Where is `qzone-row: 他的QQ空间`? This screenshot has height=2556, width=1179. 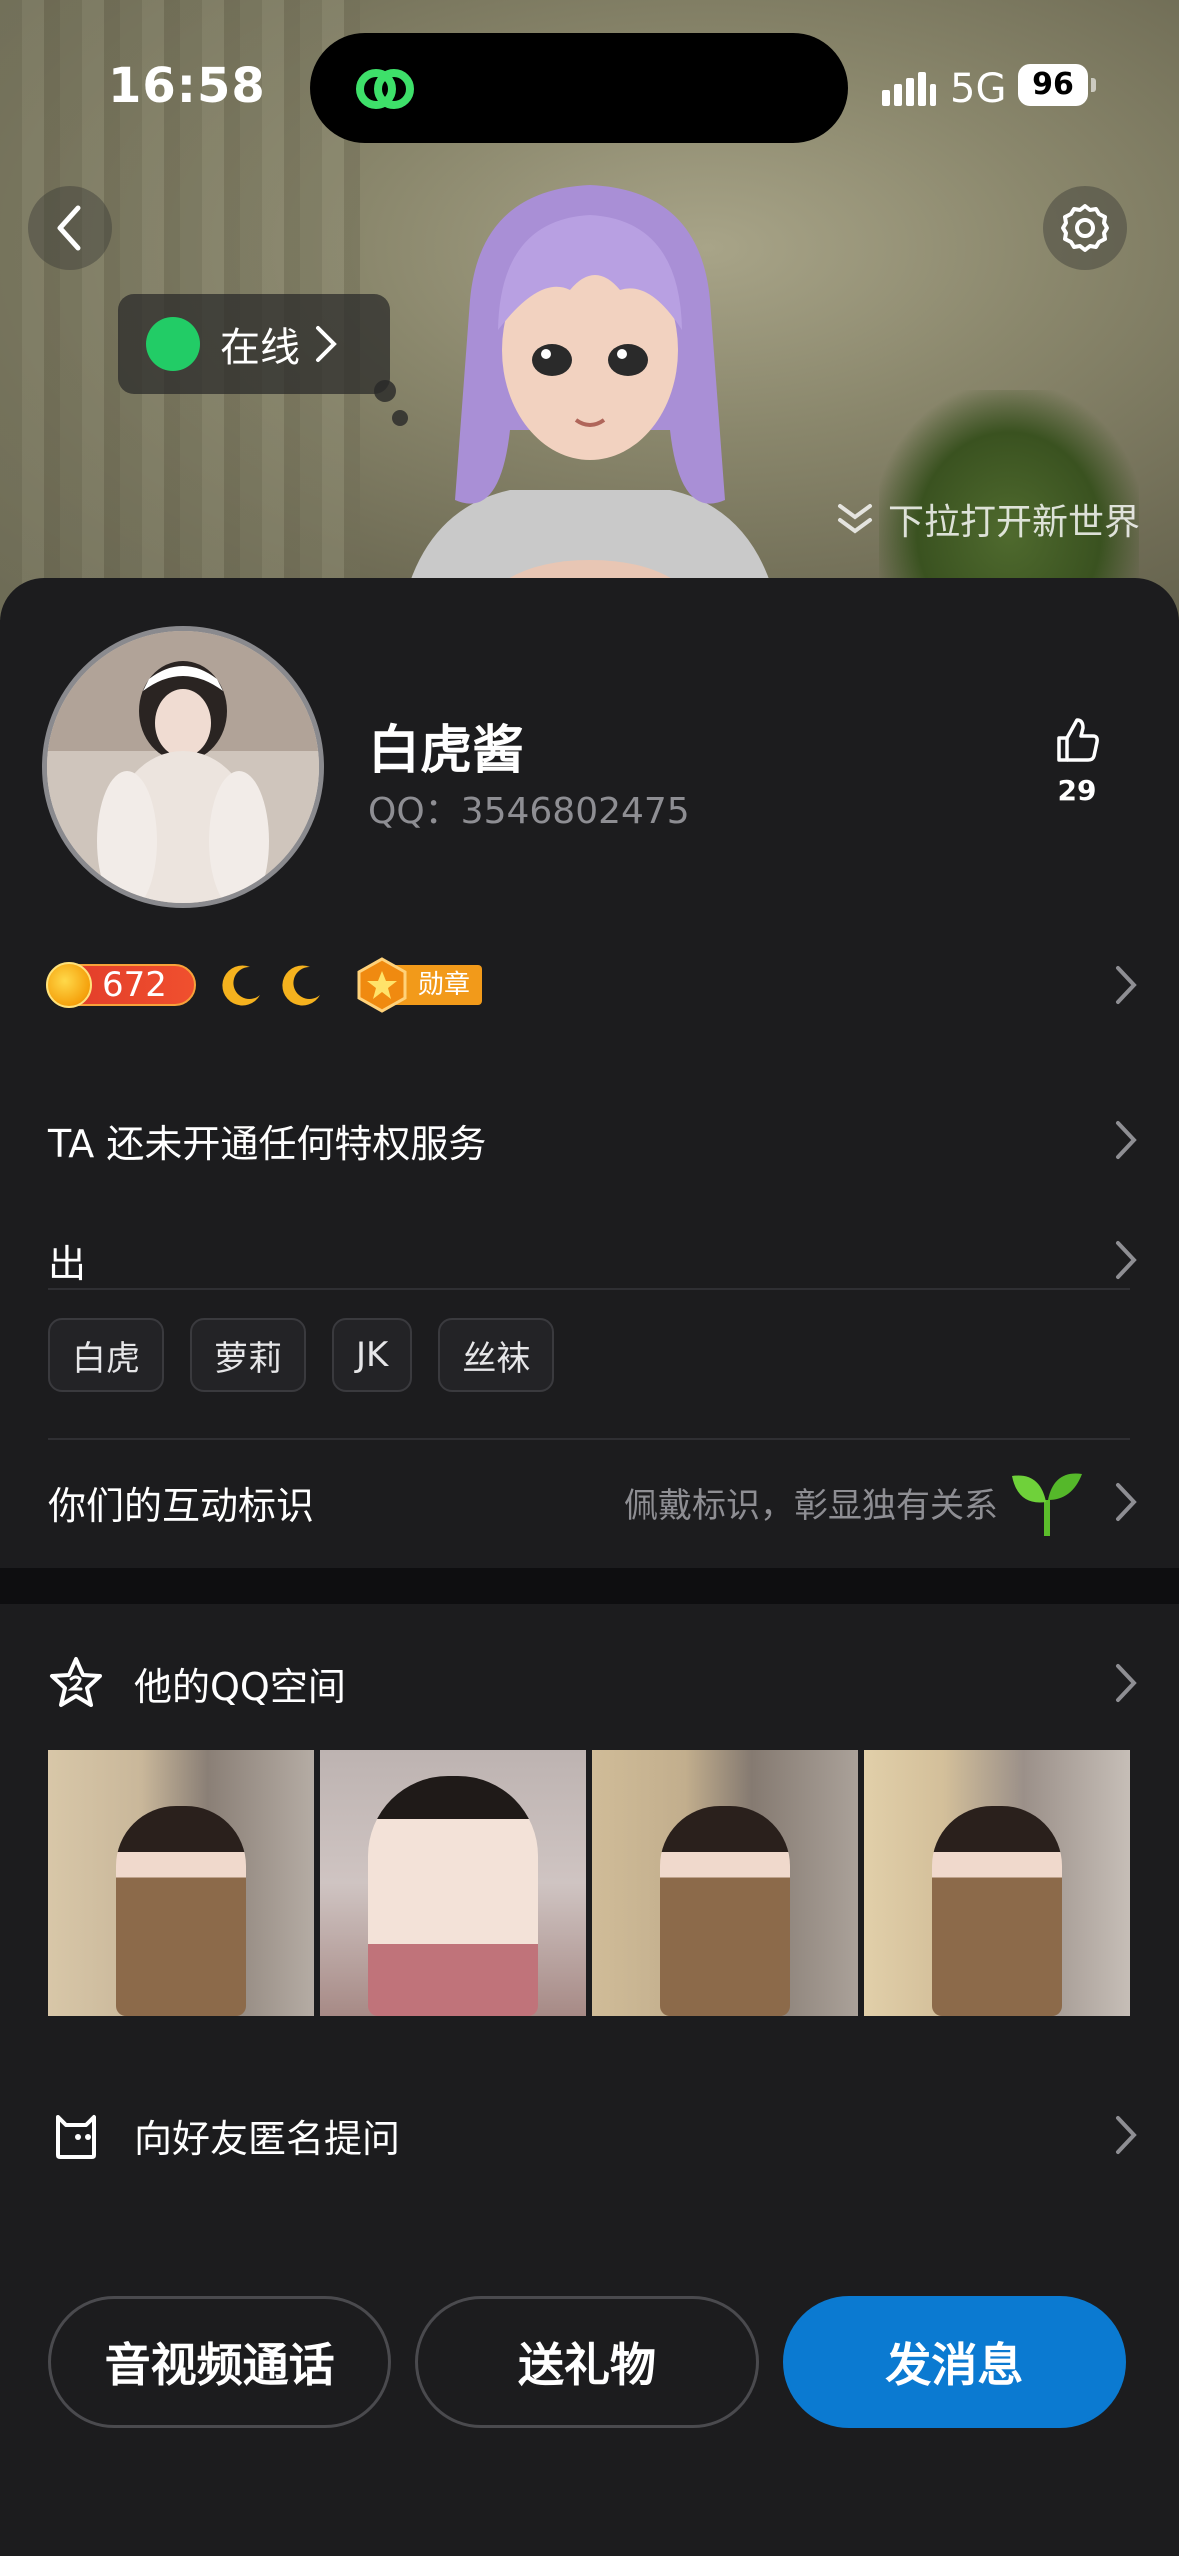
qzone-row: 他的QQ空间 is located at coordinates (593, 1683).